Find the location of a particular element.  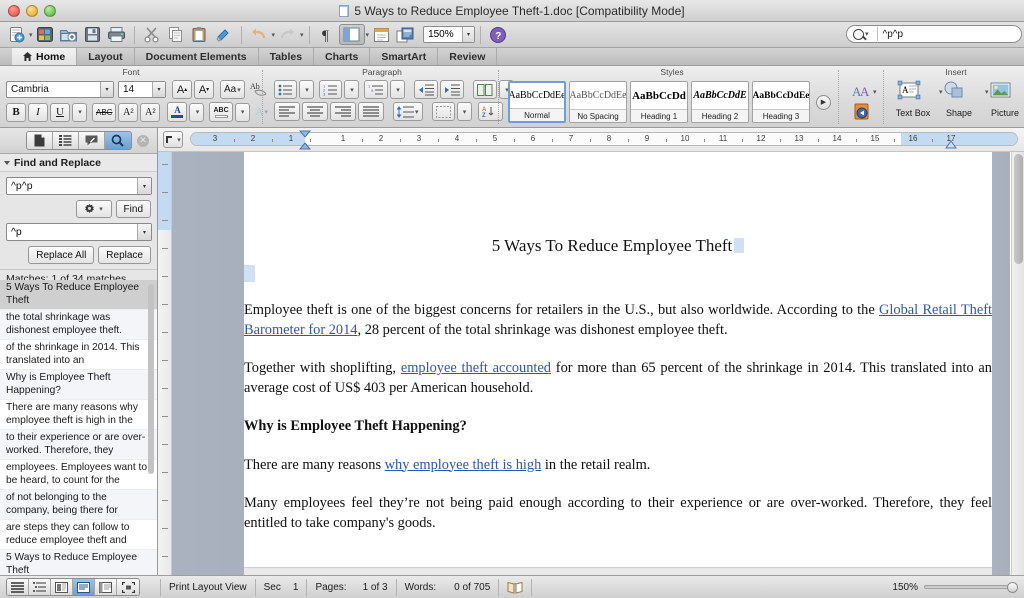

view-publishing-layout-button is located at coordinates (62, 587).